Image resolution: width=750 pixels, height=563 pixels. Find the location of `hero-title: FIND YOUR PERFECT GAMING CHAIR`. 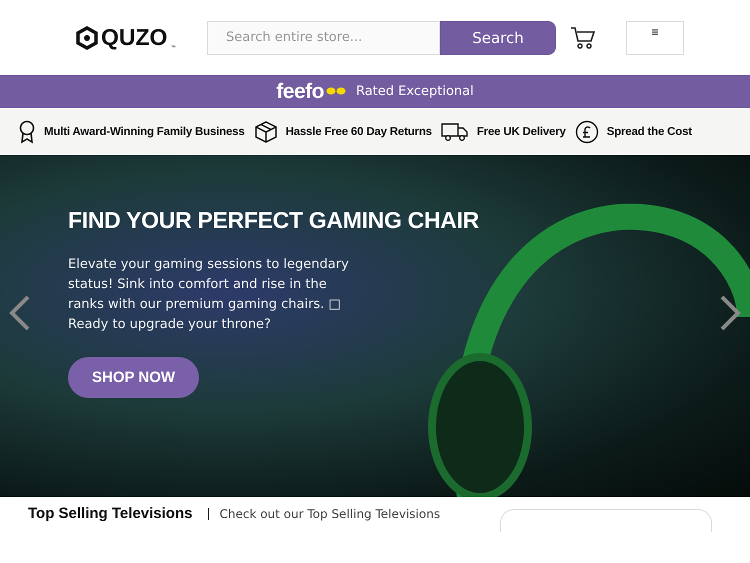

hero-title: FIND YOUR PERFECT GAMING CHAIR is located at coordinates (273, 220).